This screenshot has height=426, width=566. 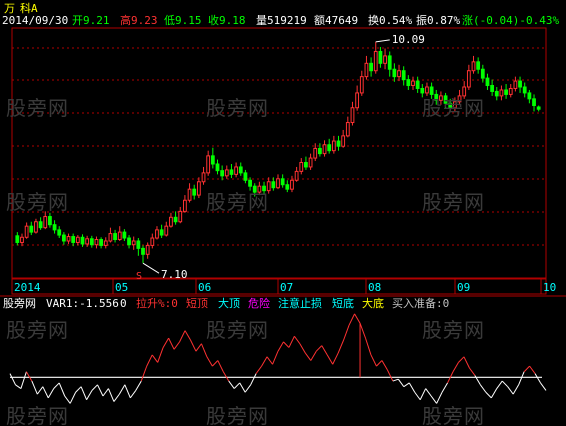 What do you see at coordinates (408, 39) in the screenshot?
I see `high-price-label: 10.09` at bounding box center [408, 39].